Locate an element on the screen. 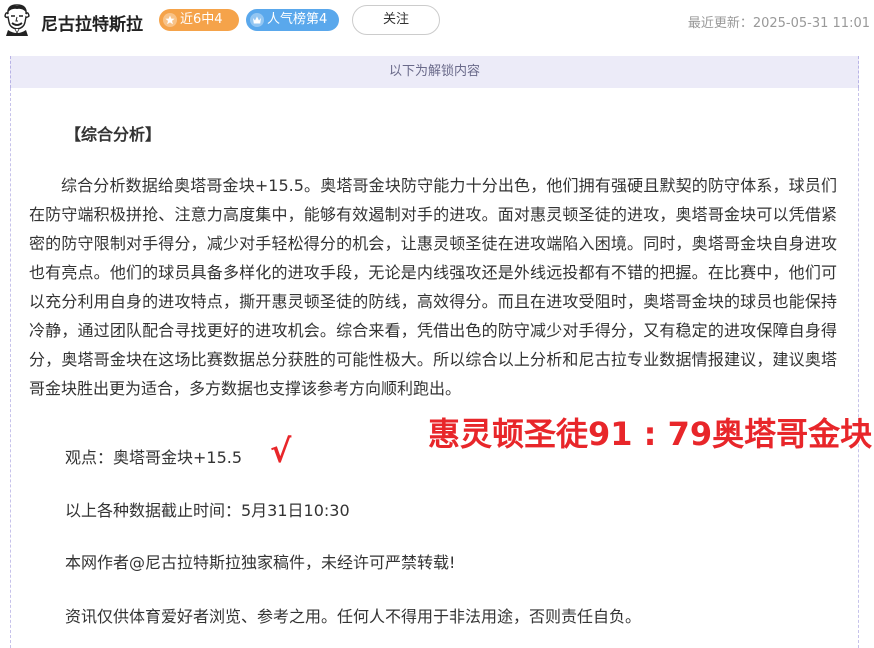 The image size is (874, 648). match-result-score: 惠灵顿圣徒91 : 79奥塔哥金块 is located at coordinates (650, 434).